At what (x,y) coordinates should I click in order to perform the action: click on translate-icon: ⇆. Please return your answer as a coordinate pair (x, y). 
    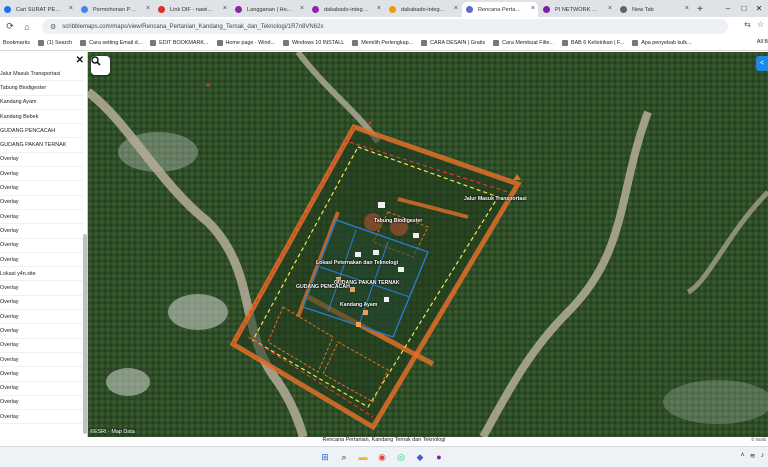
    Looking at the image, I should click on (747, 24).